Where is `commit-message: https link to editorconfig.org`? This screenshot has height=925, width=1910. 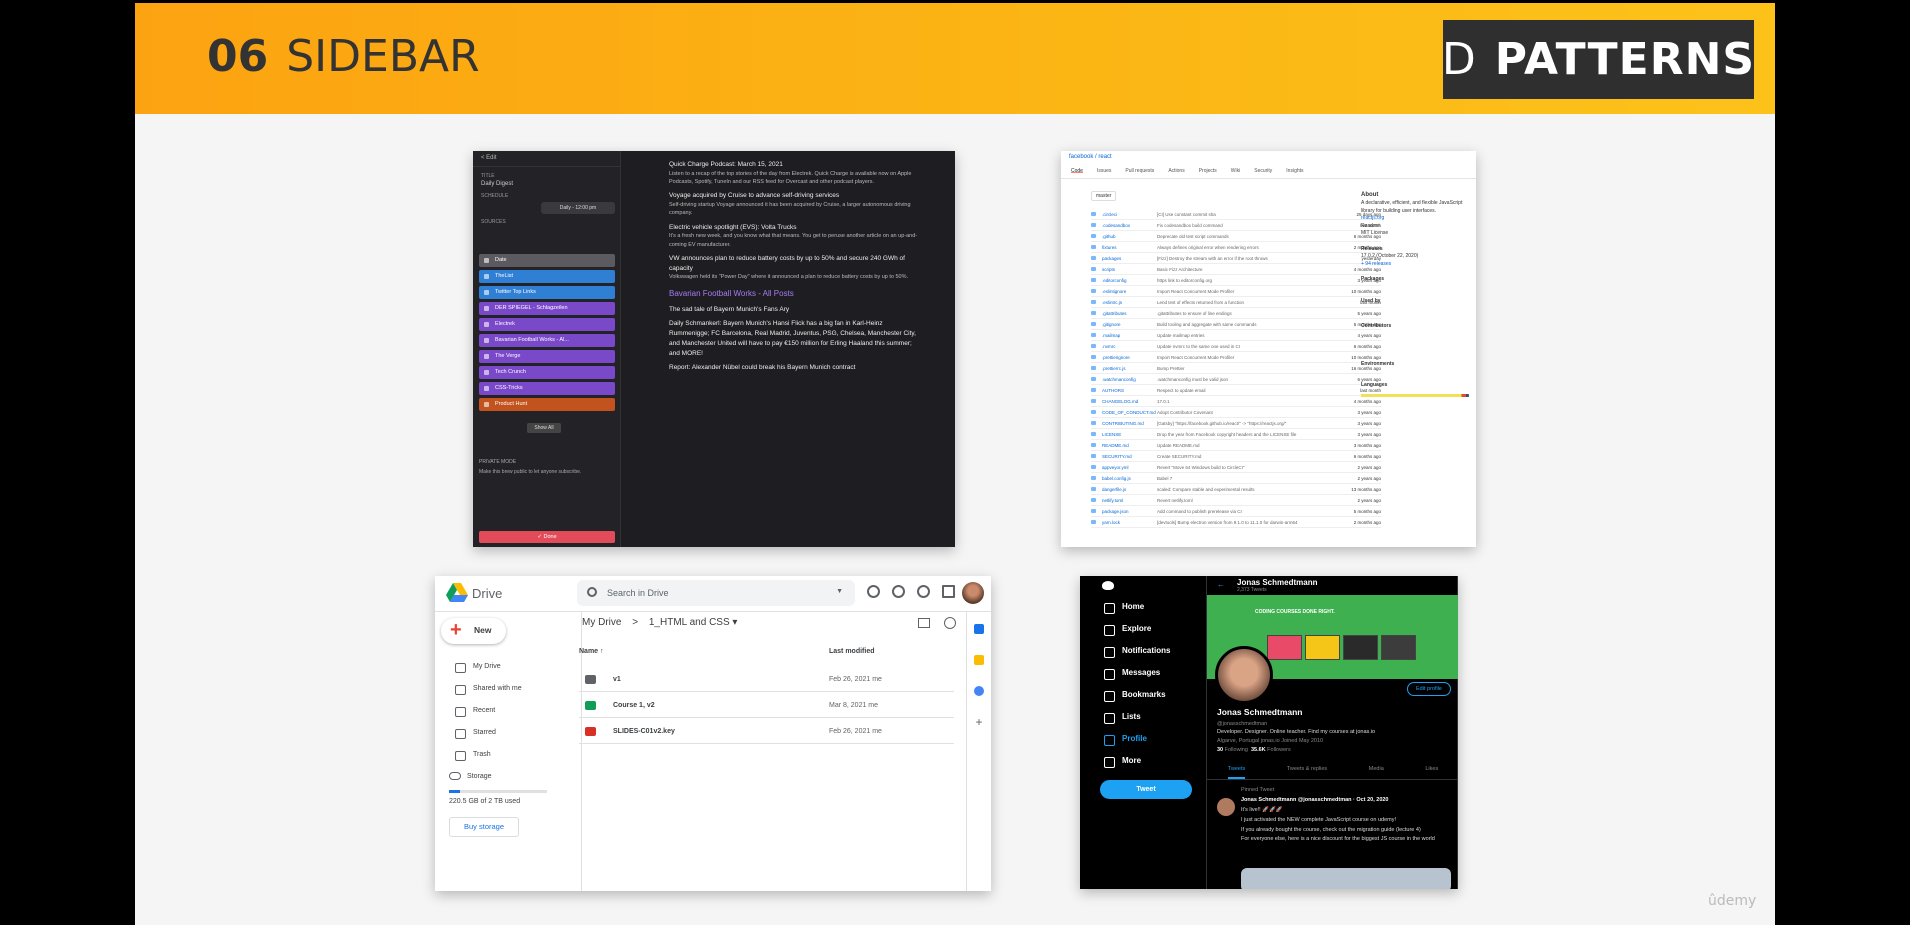 commit-message: https link to editorconfig.org is located at coordinates (1257, 280).